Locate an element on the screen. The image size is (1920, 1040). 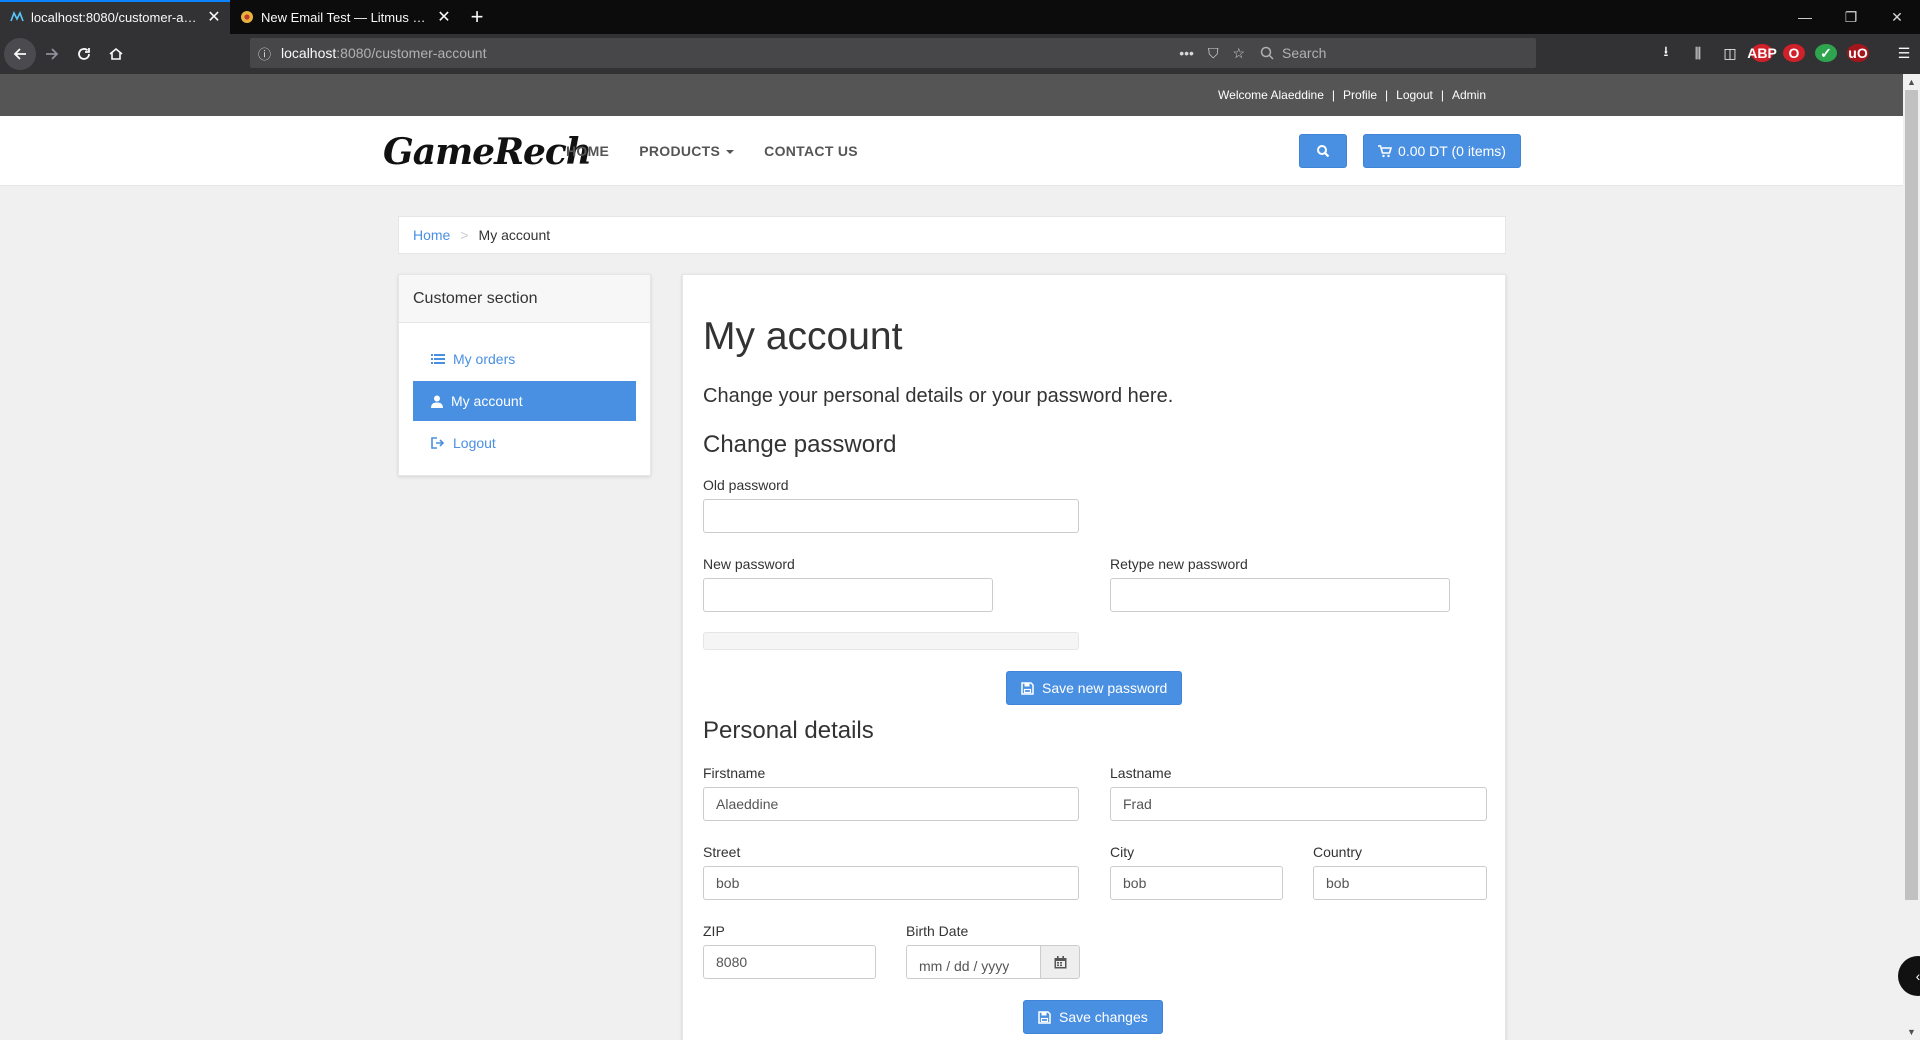
restore-icon: ❐ is located at coordinates (1851, 17).